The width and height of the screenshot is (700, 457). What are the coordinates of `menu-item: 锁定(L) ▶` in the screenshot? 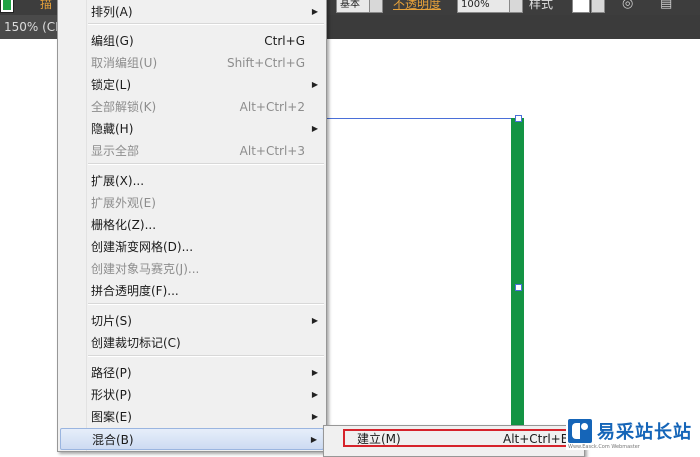 It's located at (192, 85).